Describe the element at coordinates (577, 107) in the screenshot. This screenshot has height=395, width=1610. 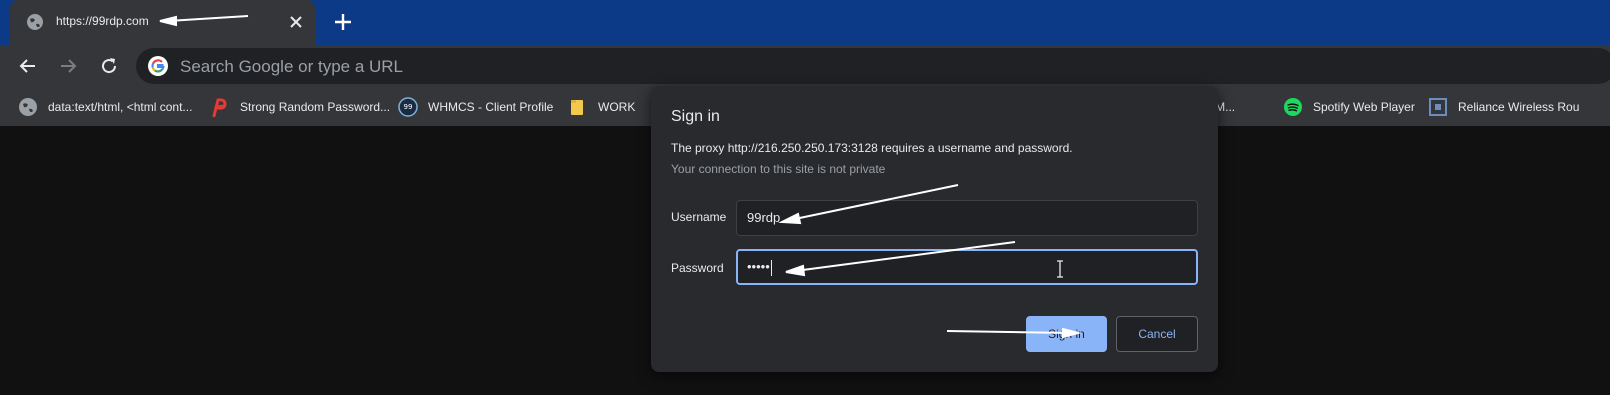
I see `folder-icon` at that location.